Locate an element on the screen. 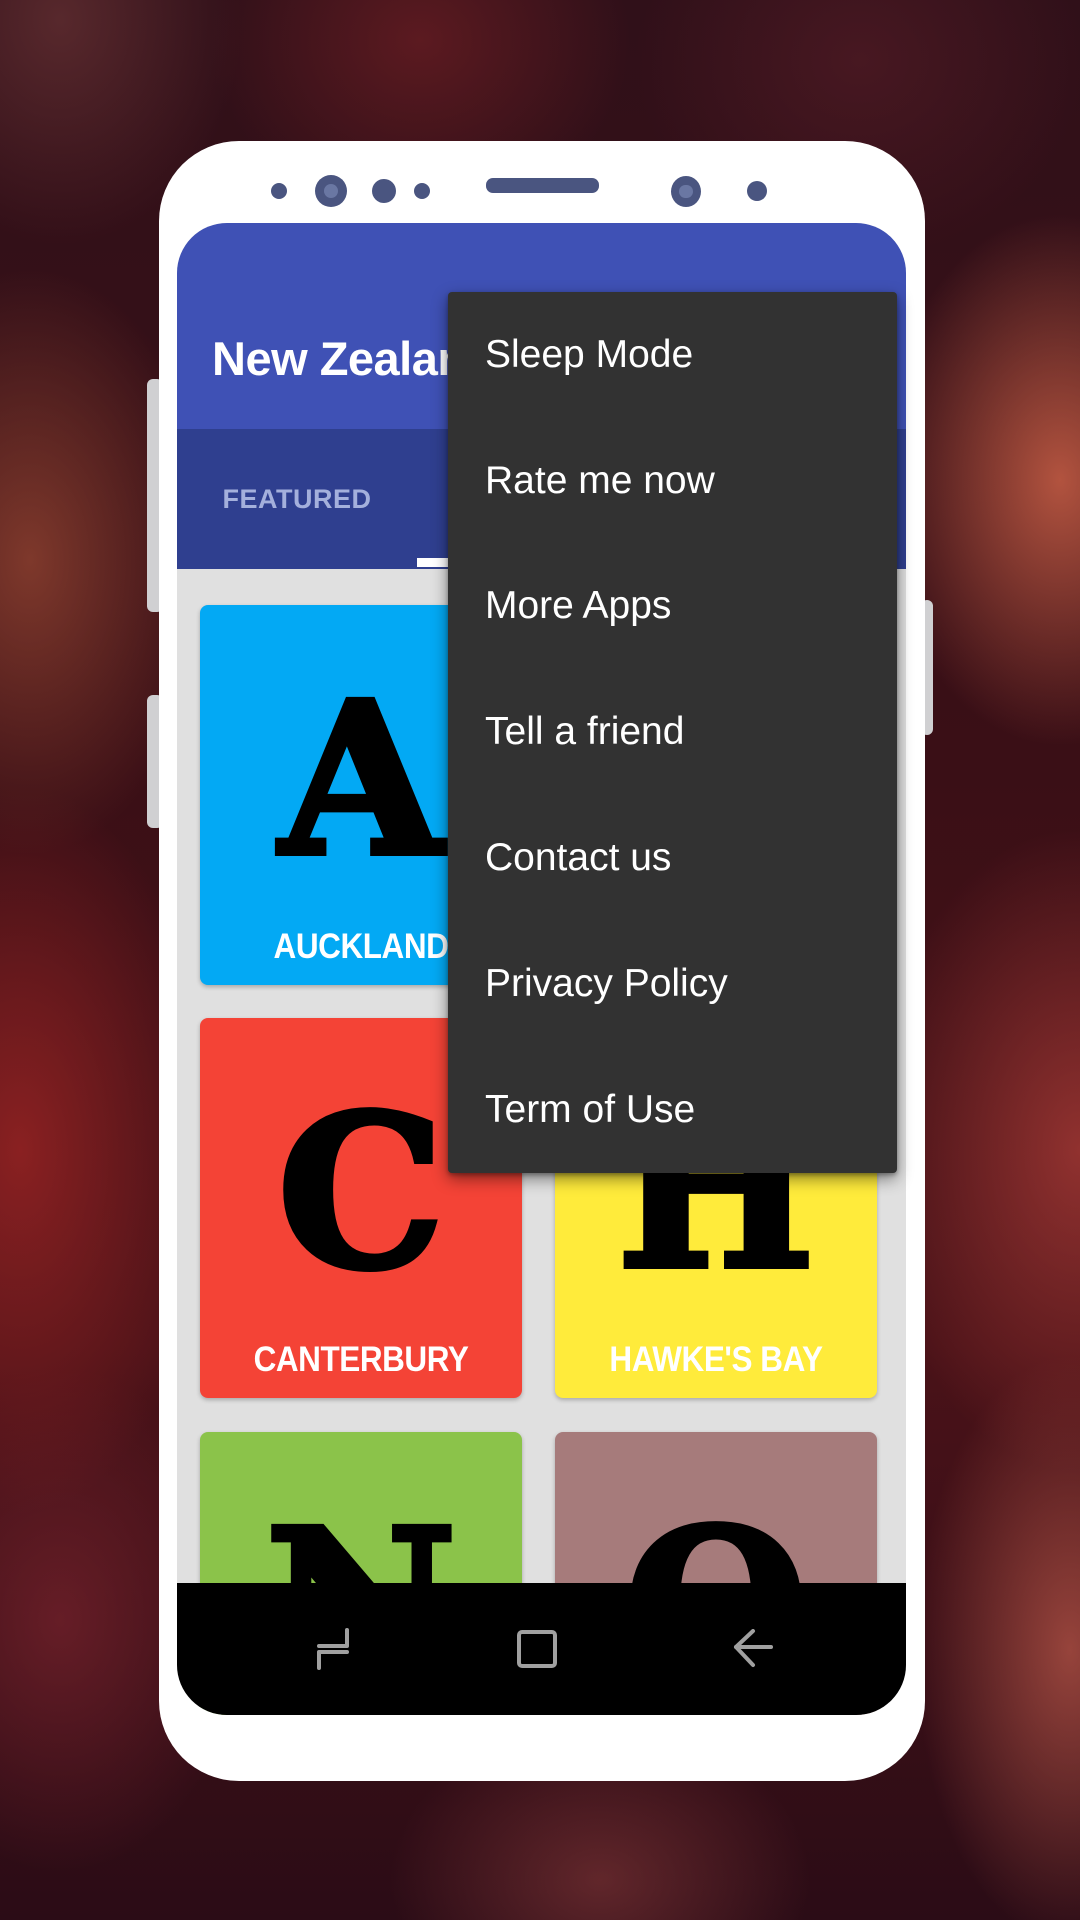  menu-item-tell-a-friend: Tell a friend is located at coordinates (672, 732).